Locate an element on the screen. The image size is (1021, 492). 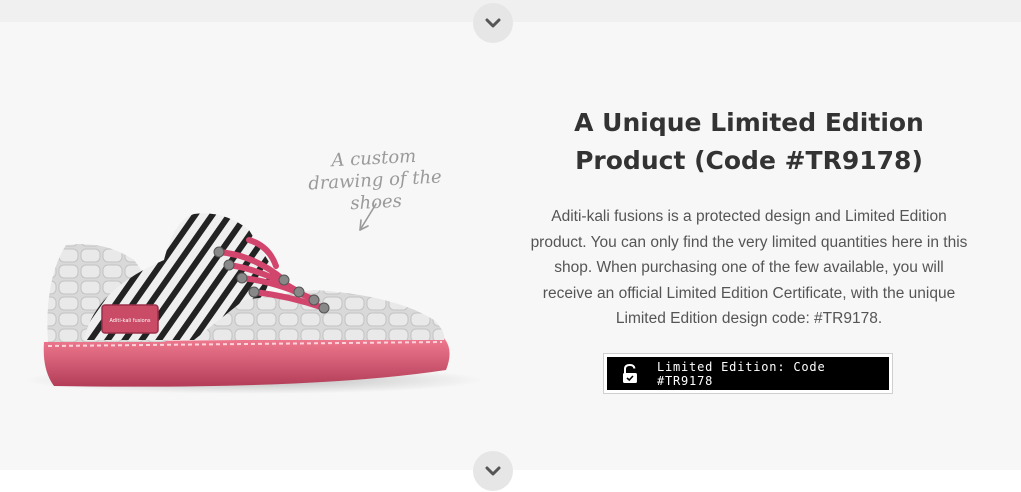
shoe-label: Aditi-kali fusions is located at coordinates (129, 321).